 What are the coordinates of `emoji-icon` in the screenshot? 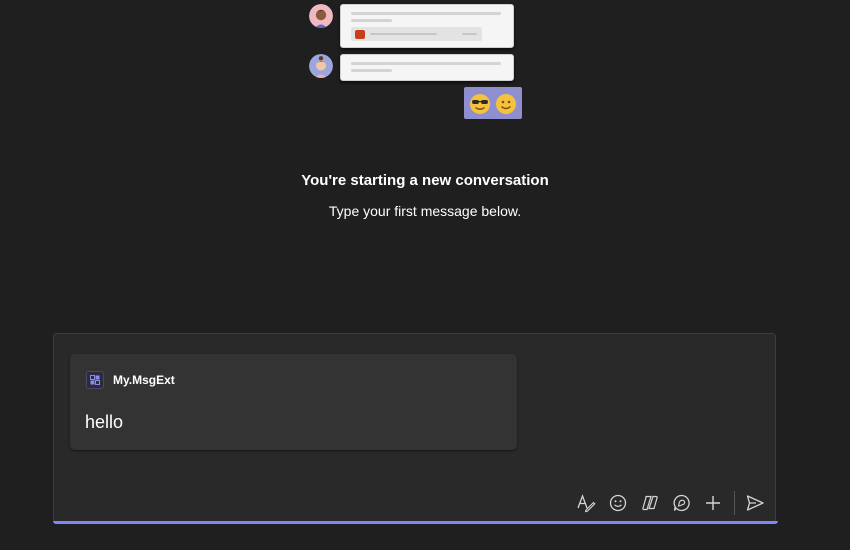 It's located at (618, 503).